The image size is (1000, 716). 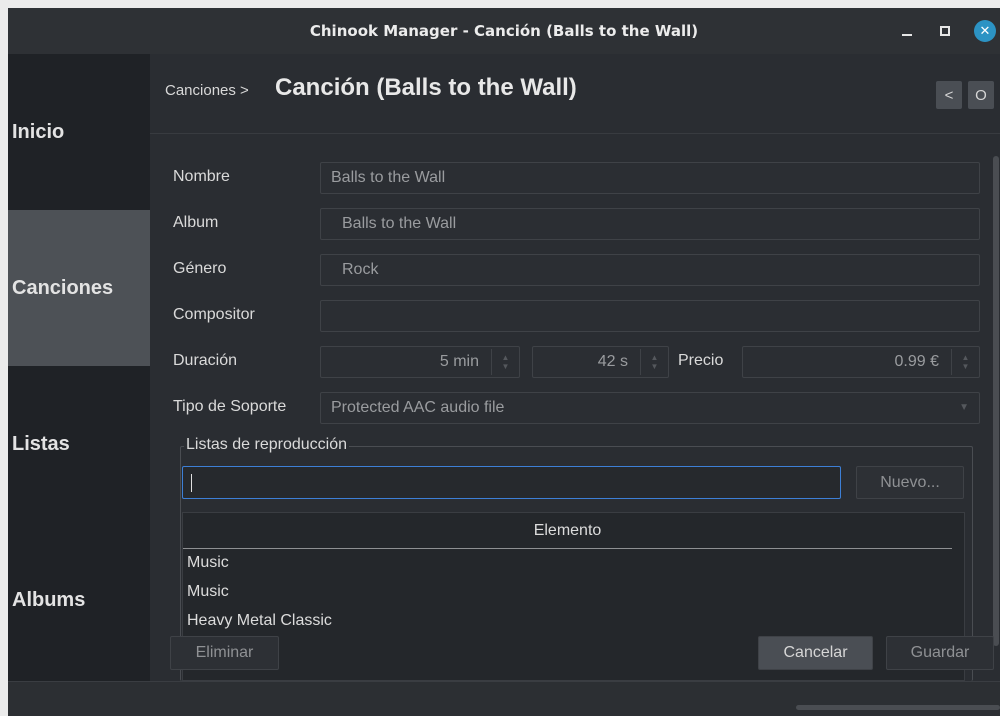 What do you see at coordinates (79, 132) in the screenshot?
I see `sidebar-item-inicio: Inicio` at bounding box center [79, 132].